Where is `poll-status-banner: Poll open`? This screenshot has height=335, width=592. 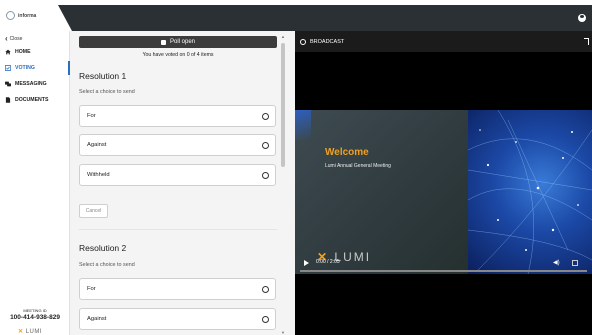
poll-status-banner: Poll open is located at coordinates (178, 42).